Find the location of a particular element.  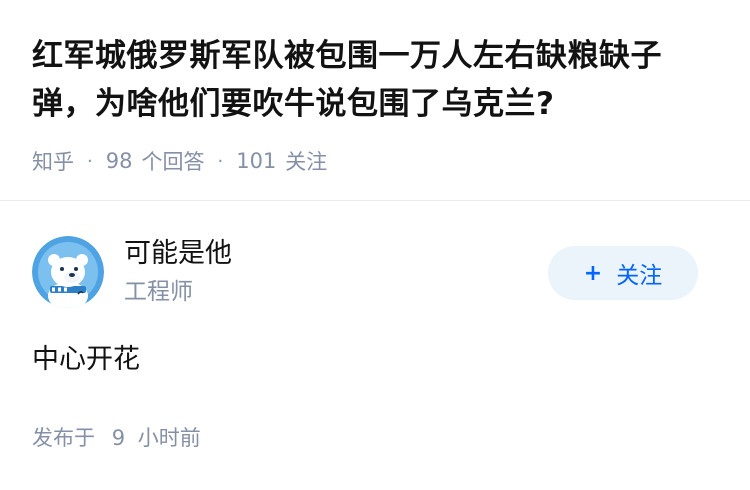

answer-published-time: 发布于 9 小时前 is located at coordinates (116, 438).